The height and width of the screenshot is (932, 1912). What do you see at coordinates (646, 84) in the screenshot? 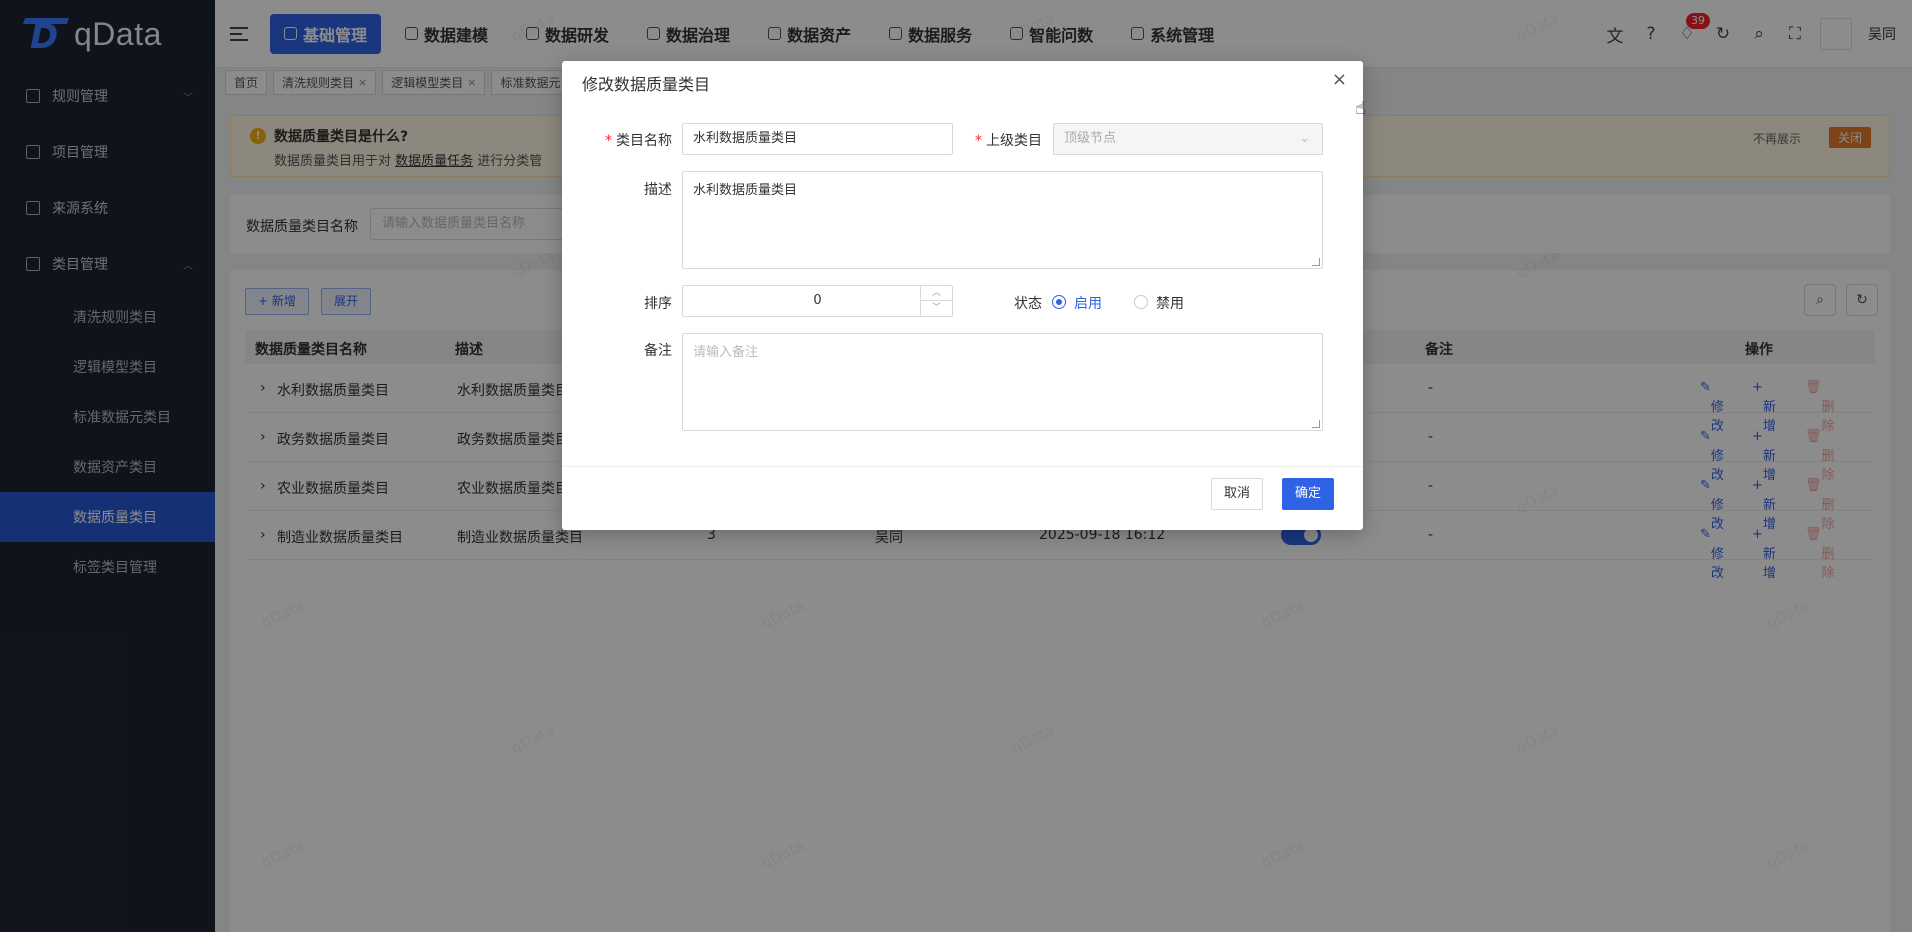
I see `dialog-title: 修改数据质量类目` at bounding box center [646, 84].